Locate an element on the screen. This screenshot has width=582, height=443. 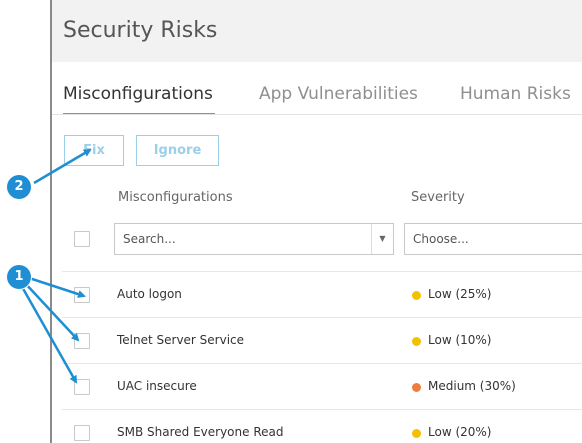
chevron-down-icon: ▼ is located at coordinates (382, 239).